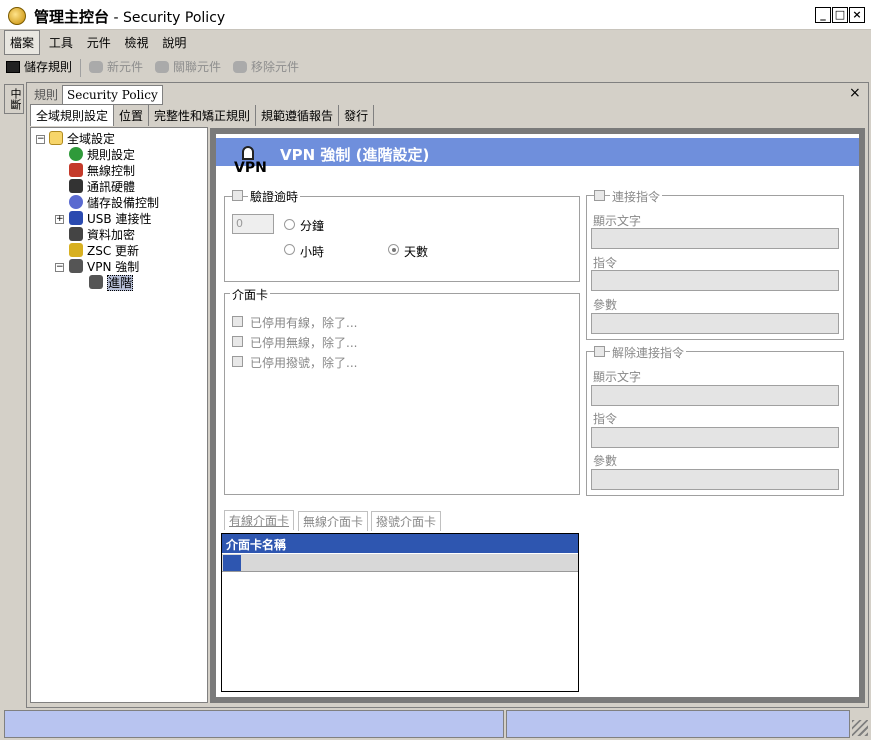 The image size is (871, 740). I want to click on tree-item-label: 通訊硬體, so click(111, 187).